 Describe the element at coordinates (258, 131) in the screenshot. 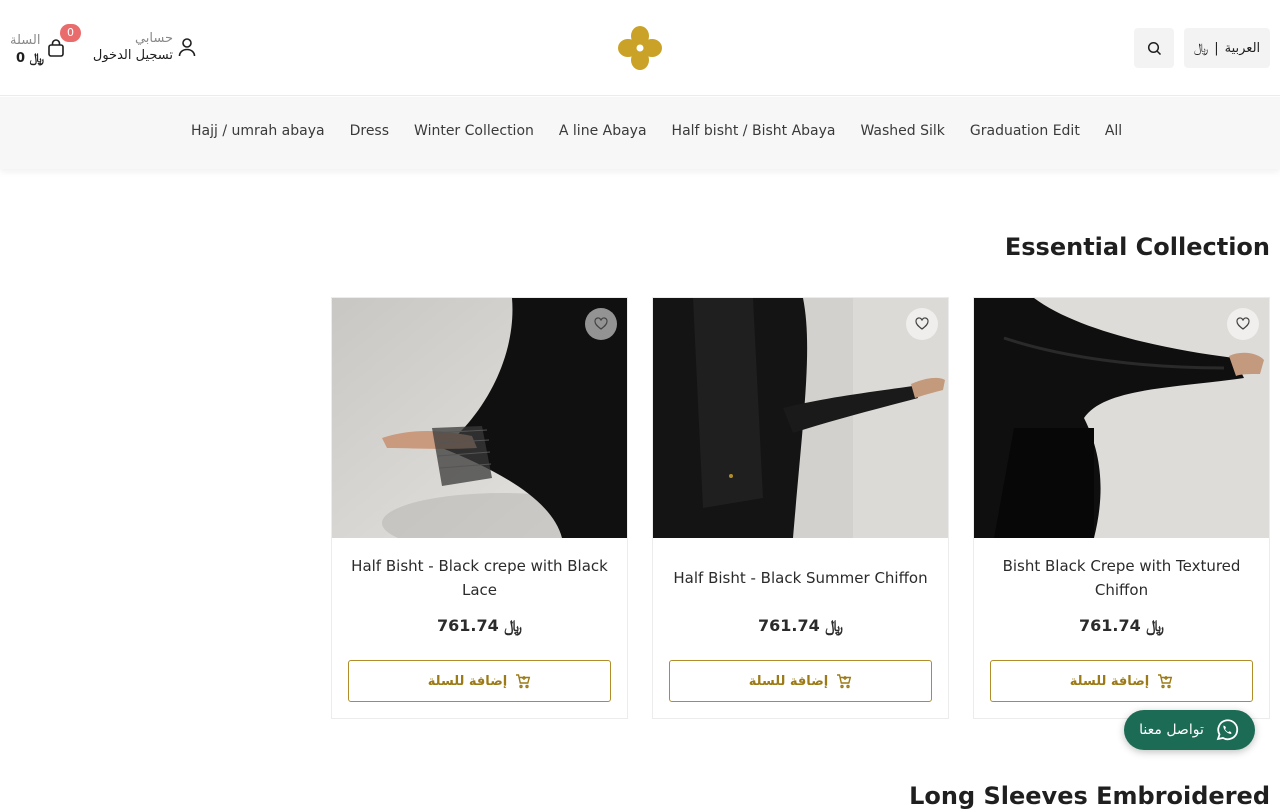

I see `nav-item-hajj-umrah-abaya: Hajj / umrah abaya` at that location.